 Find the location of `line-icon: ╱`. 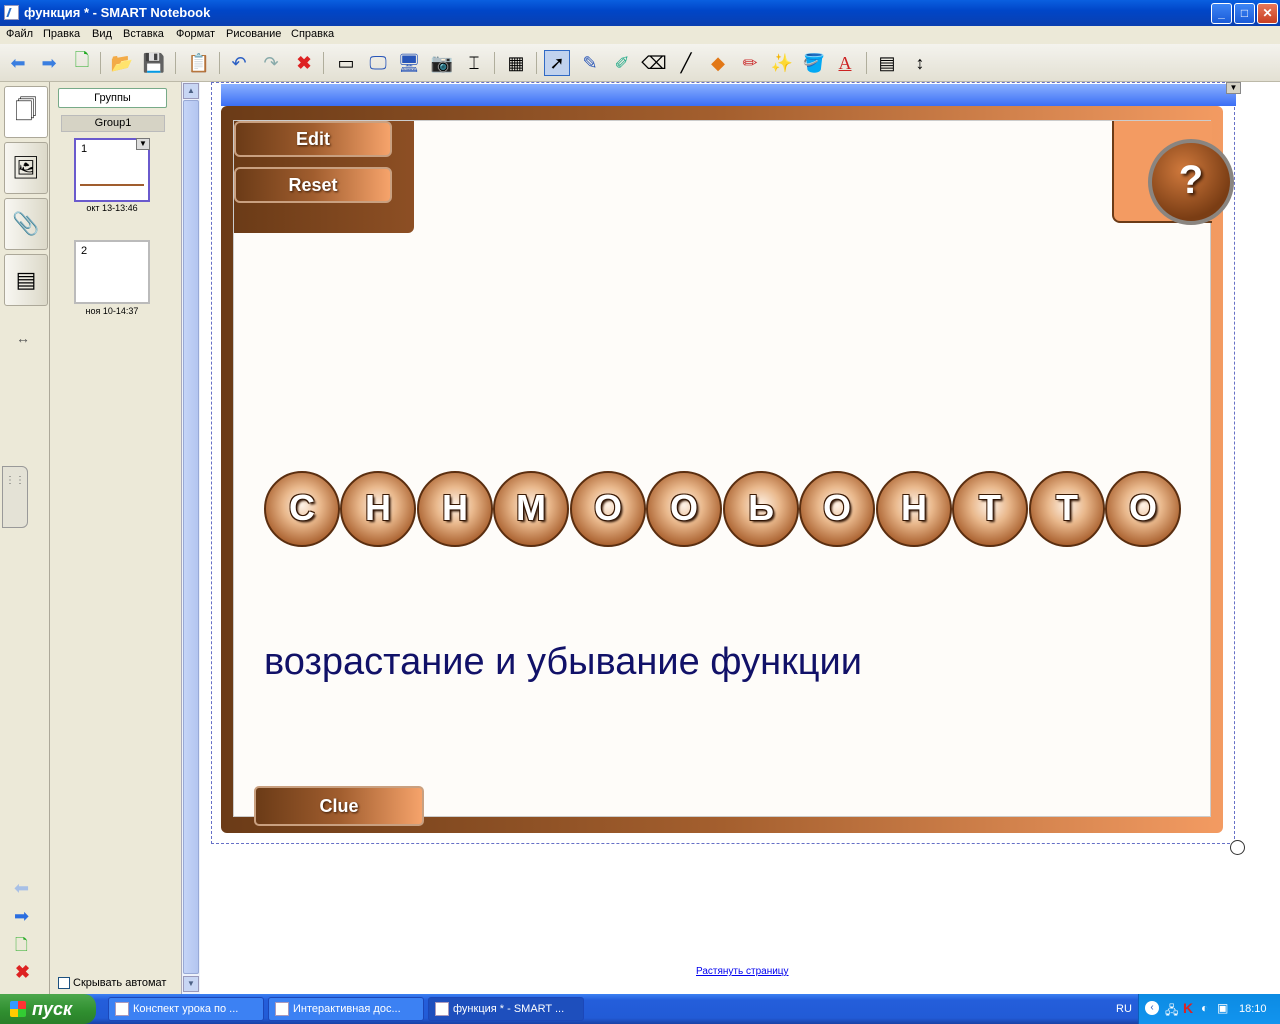

line-icon: ╱ is located at coordinates (686, 63).